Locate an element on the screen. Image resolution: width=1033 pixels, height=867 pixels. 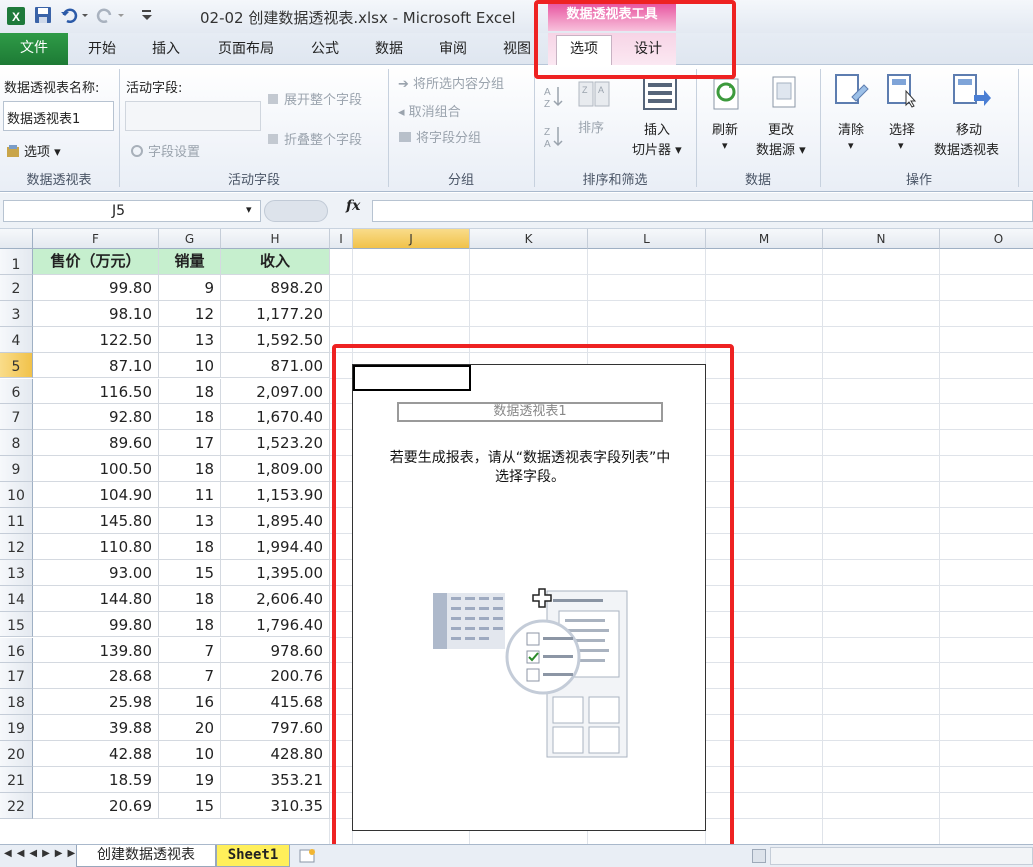
data-cell: 104.90 is located at coordinates (96, 495).